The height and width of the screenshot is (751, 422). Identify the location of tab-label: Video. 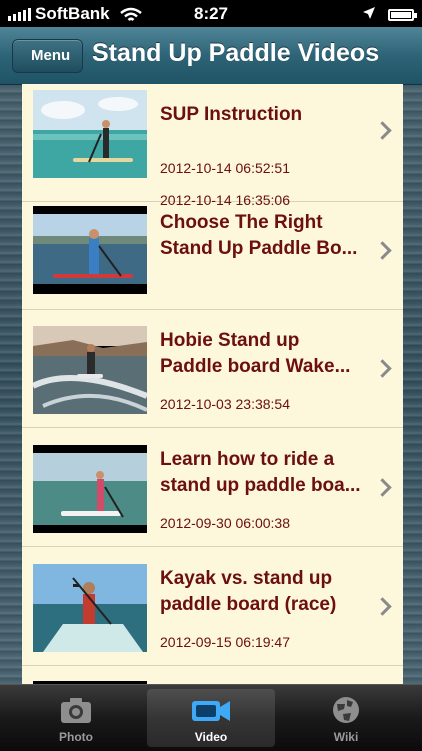
(211, 737).